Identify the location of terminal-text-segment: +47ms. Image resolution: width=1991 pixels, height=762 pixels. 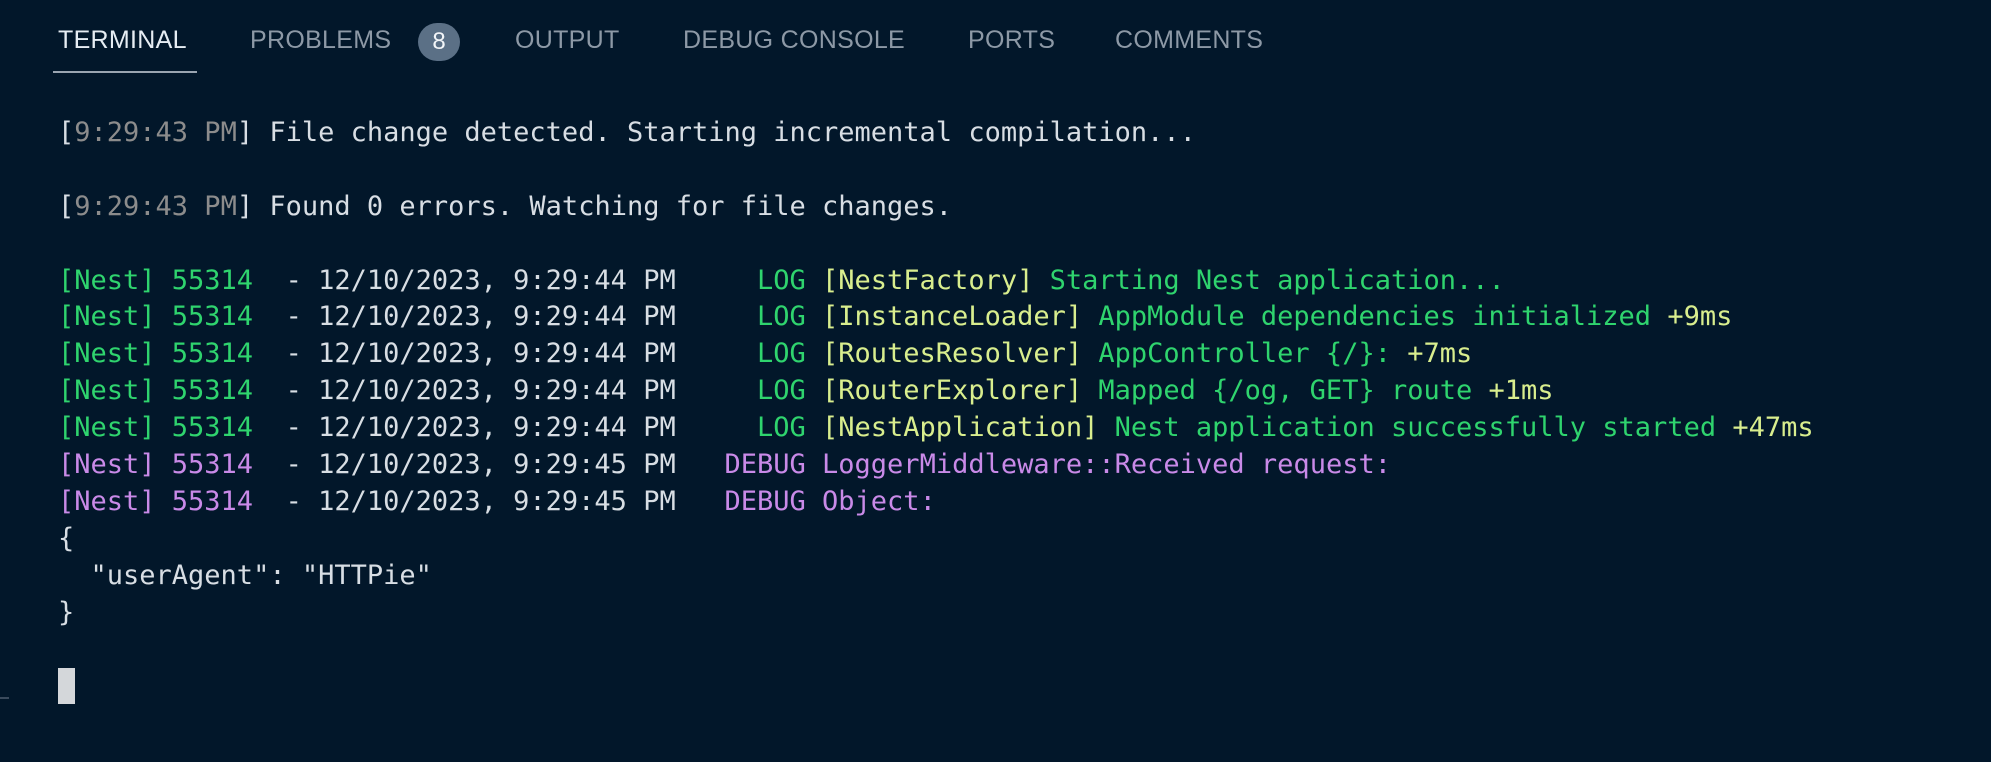
(1773, 428).